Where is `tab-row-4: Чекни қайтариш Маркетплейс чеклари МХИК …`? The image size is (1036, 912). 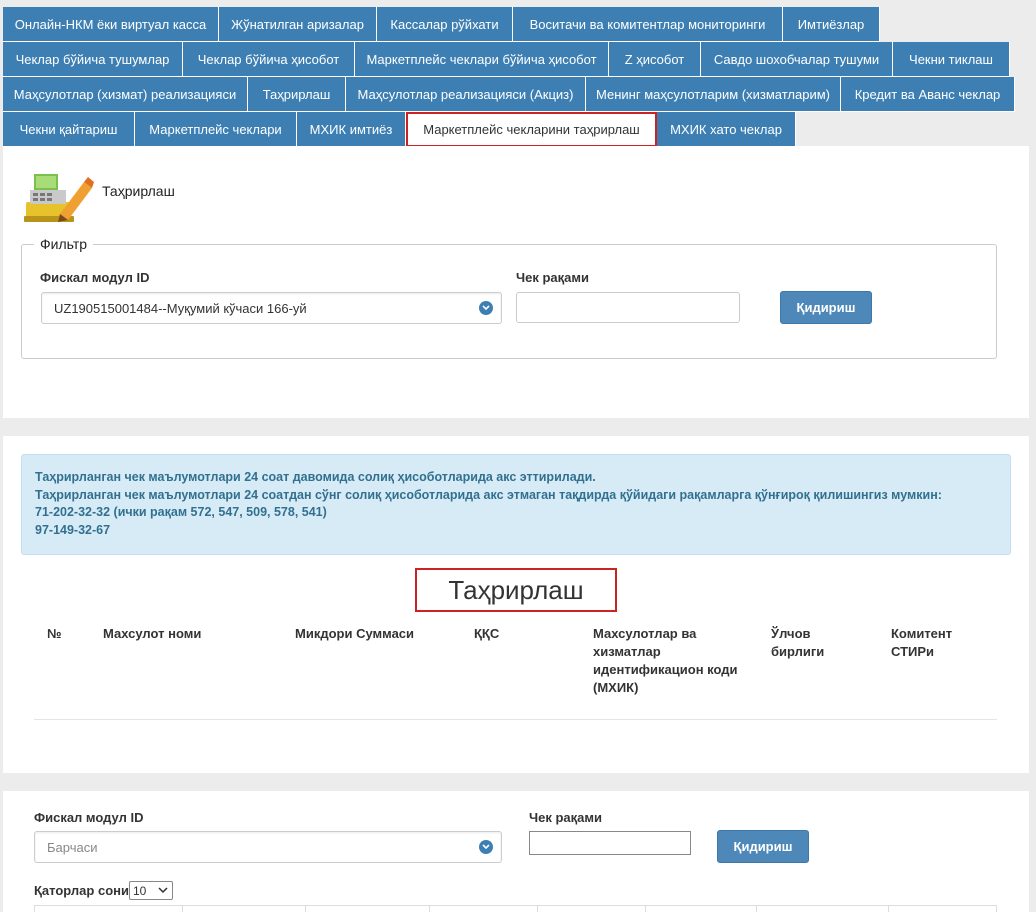
tab-row-4: Чекни қайтариш Маркетплейс чеклари МХИК … is located at coordinates (518, 129).